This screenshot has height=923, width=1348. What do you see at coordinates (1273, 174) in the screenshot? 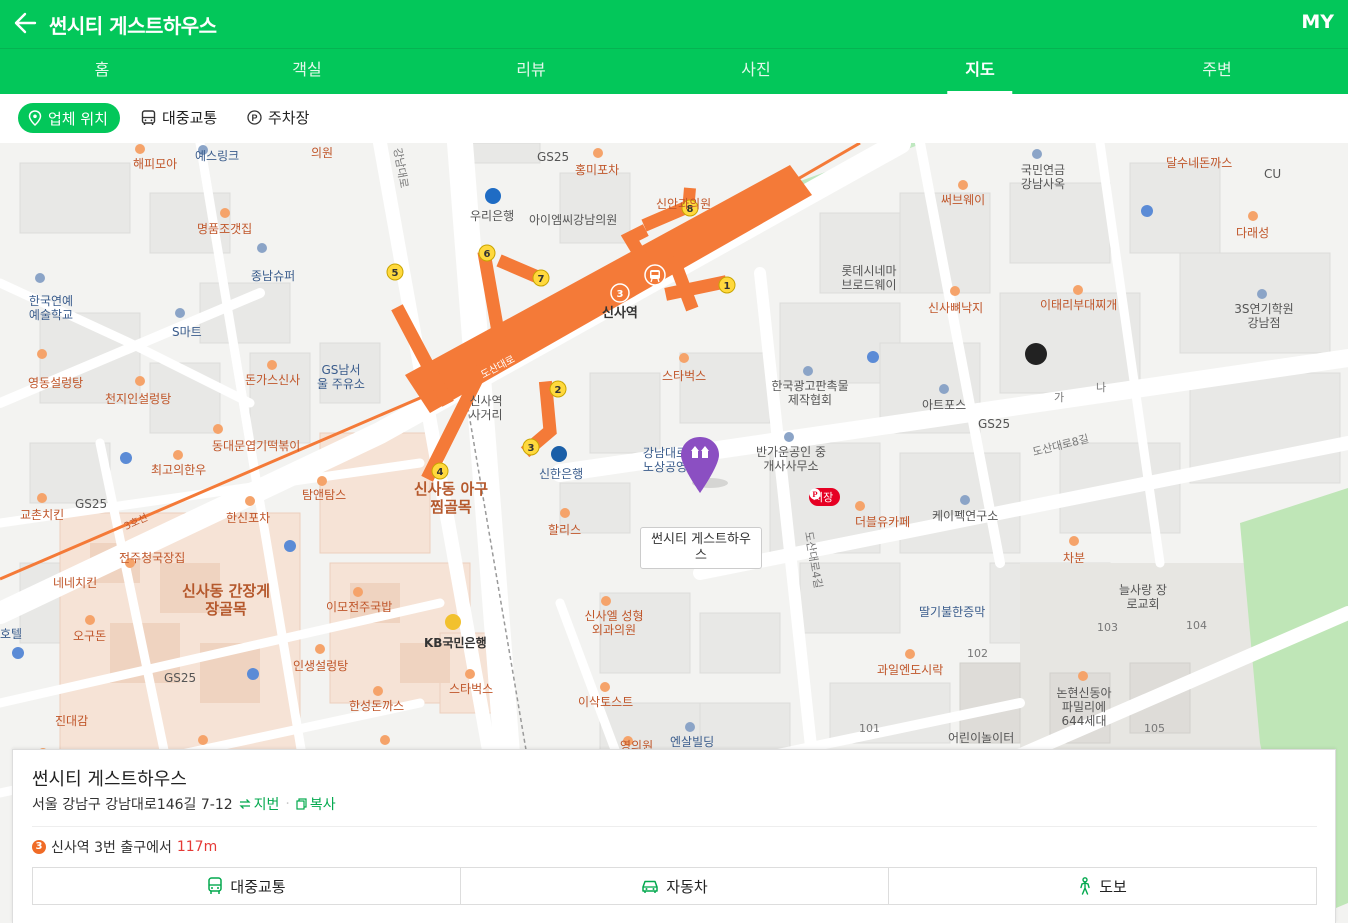
I see `map-label: CU` at bounding box center [1273, 174].